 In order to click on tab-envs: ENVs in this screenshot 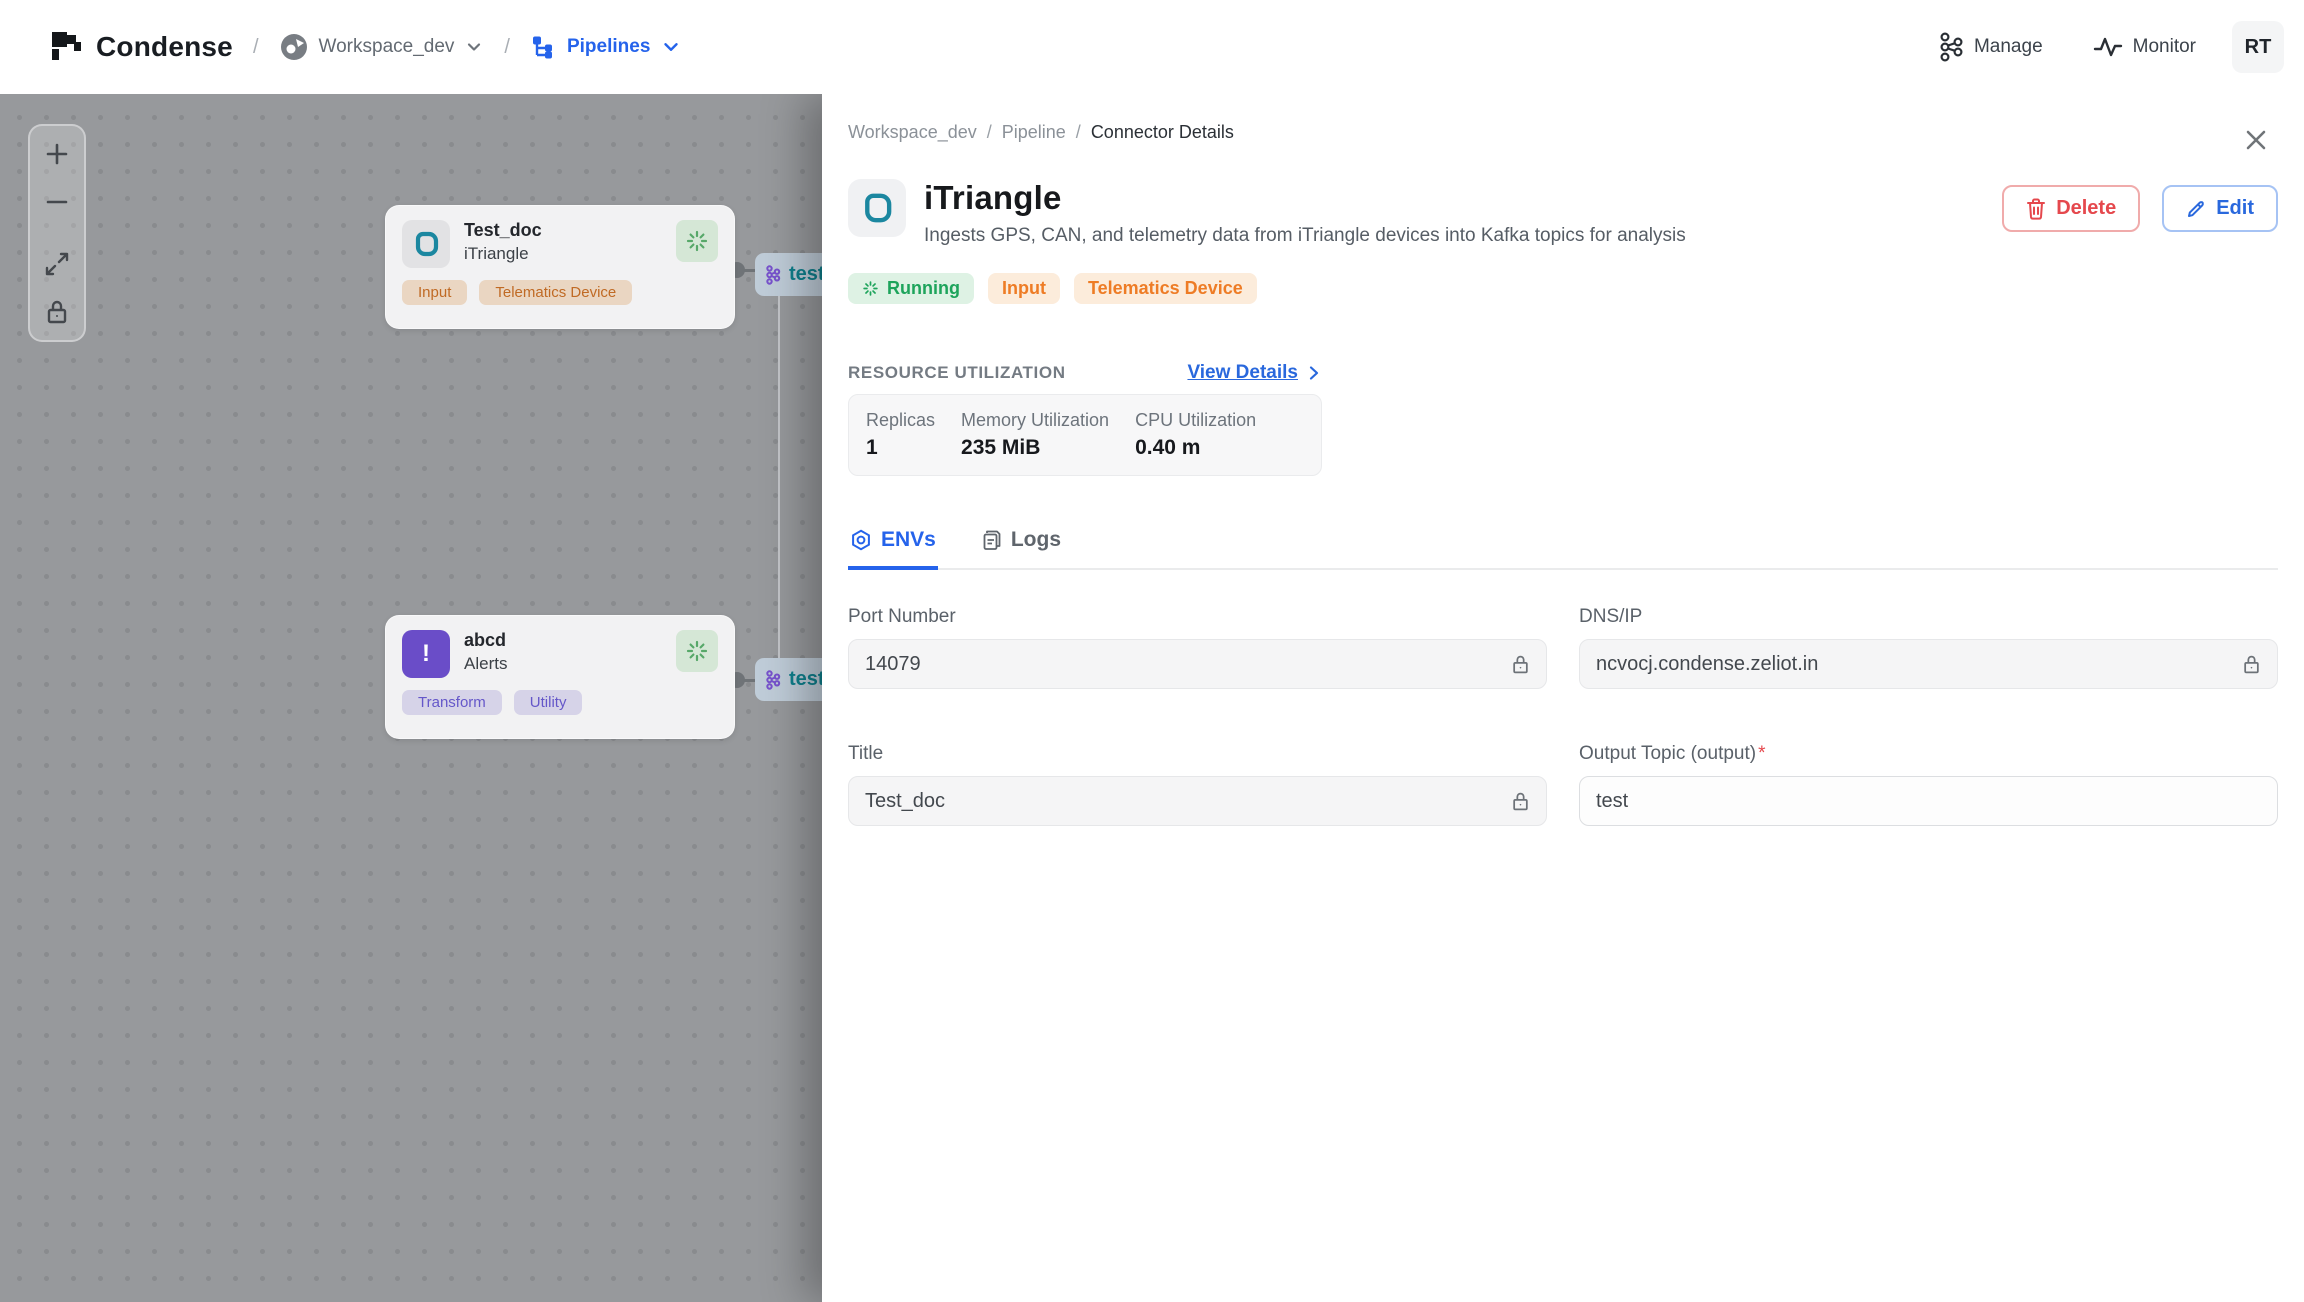, I will do `click(893, 549)`.